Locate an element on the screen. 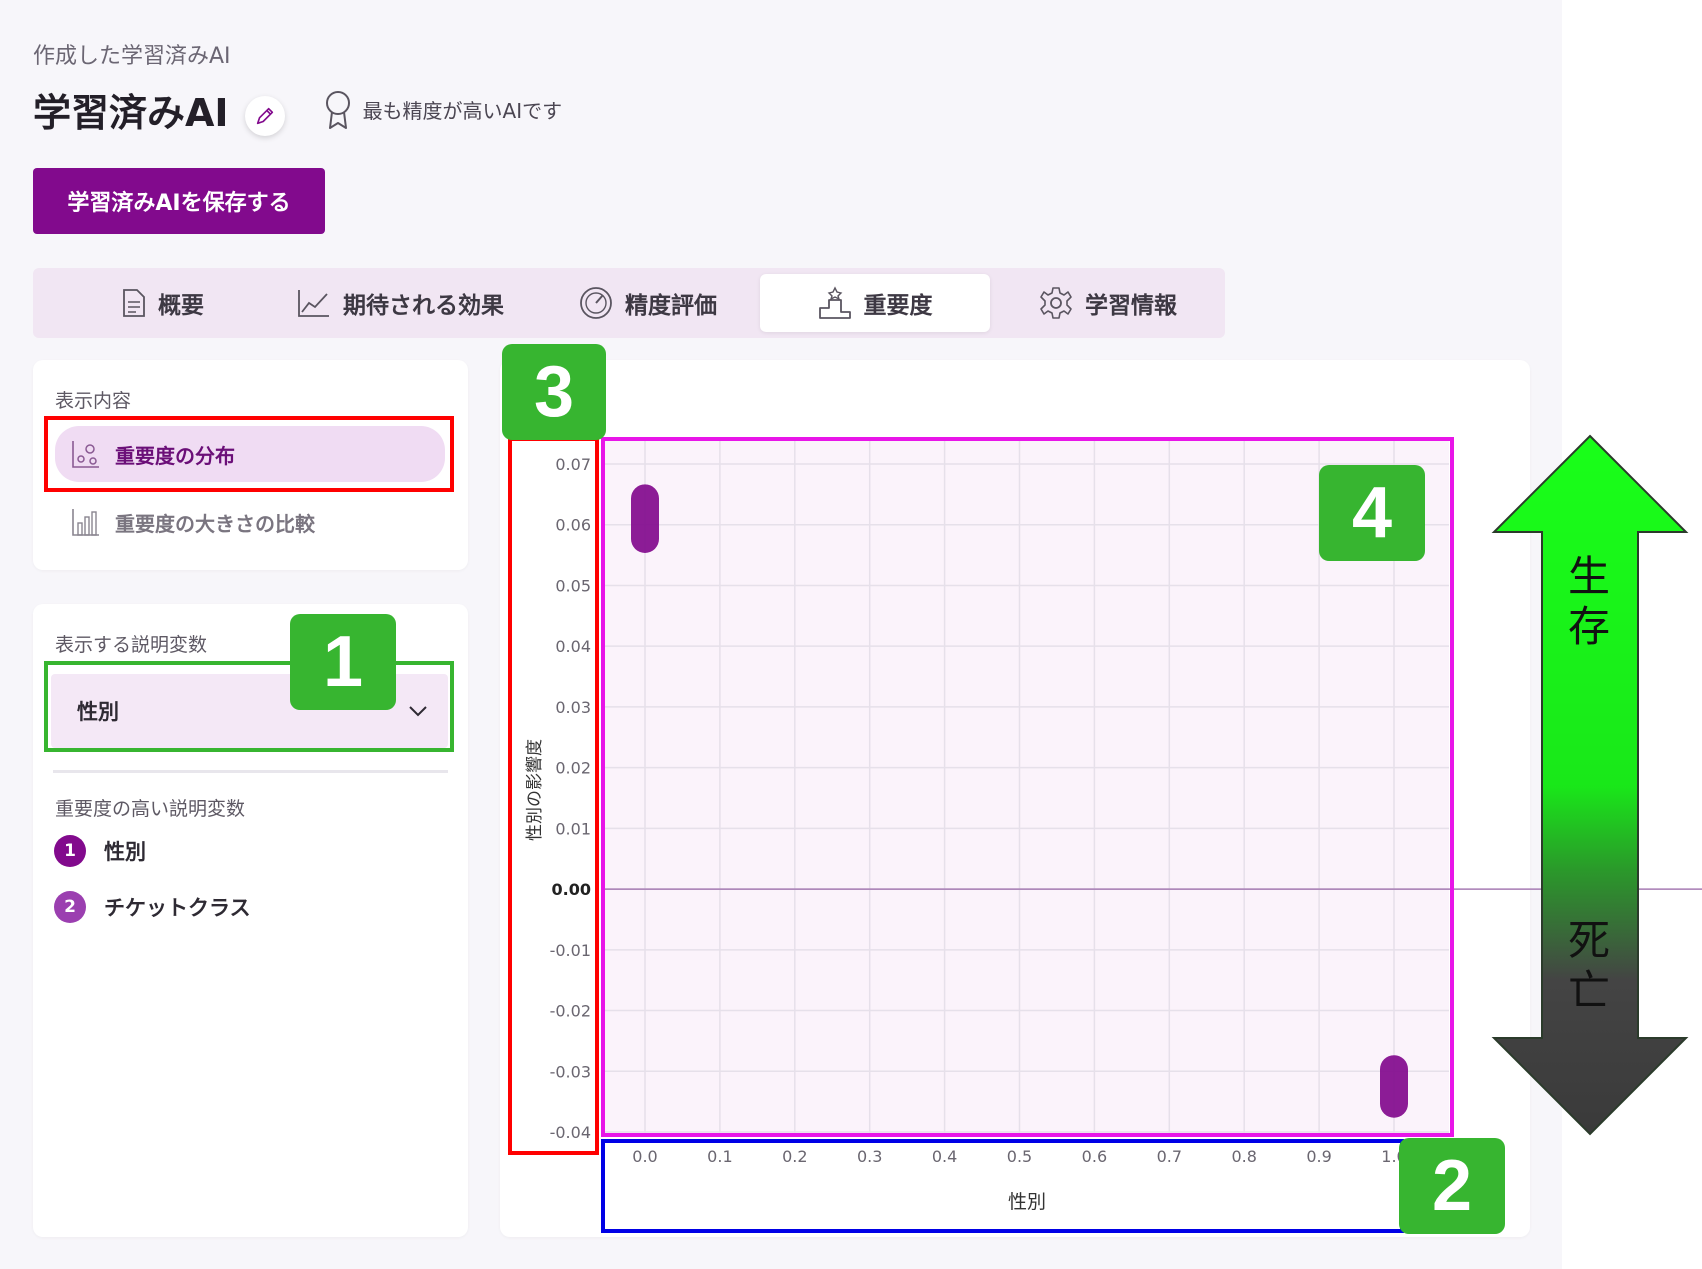  y-tick-label: 0.00 is located at coordinates (571, 889).